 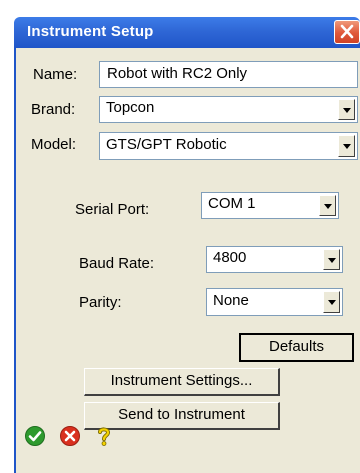 I want to click on close-button, so click(x=347, y=32).